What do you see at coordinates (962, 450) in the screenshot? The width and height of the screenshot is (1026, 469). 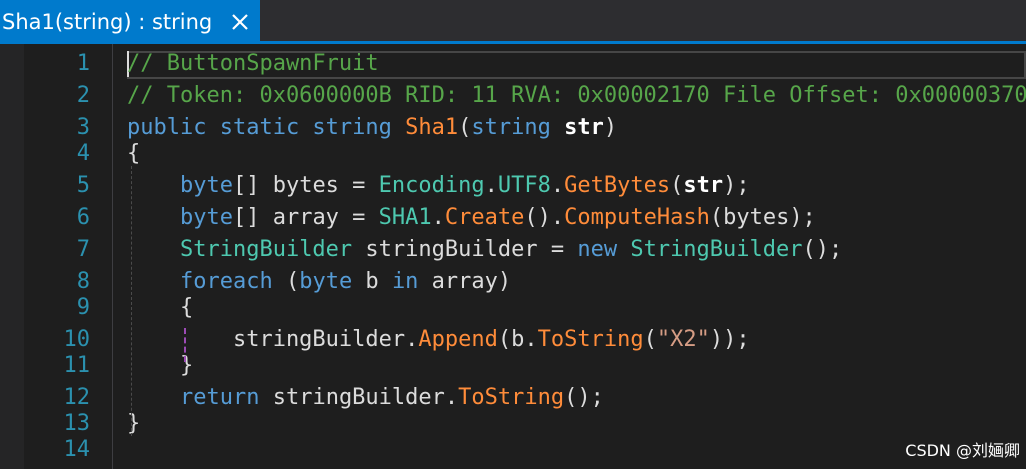 I see `watermark-text: CSDN @刘婳卿` at bounding box center [962, 450].